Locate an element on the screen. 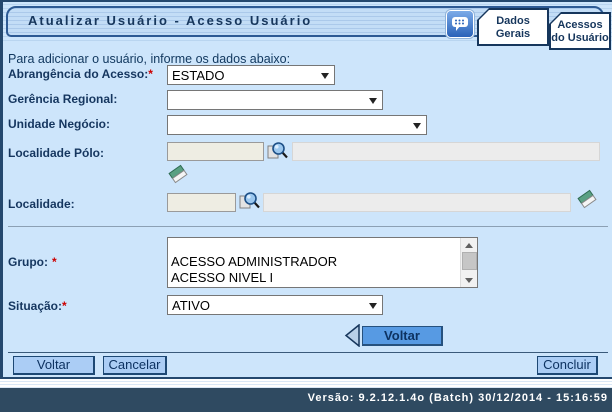 The height and width of the screenshot is (412, 612). grupo-option-blank is located at coordinates (322, 246).